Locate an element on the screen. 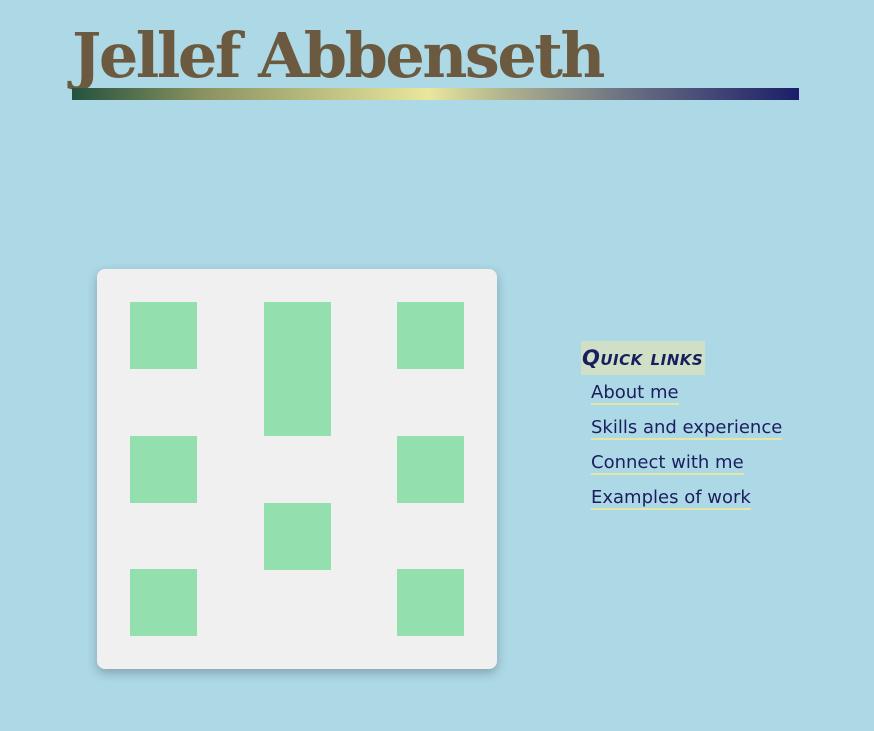 Image resolution: width=874 pixels, height=731 pixels. link-skills-and-experience: Skills and experience is located at coordinates (687, 428).